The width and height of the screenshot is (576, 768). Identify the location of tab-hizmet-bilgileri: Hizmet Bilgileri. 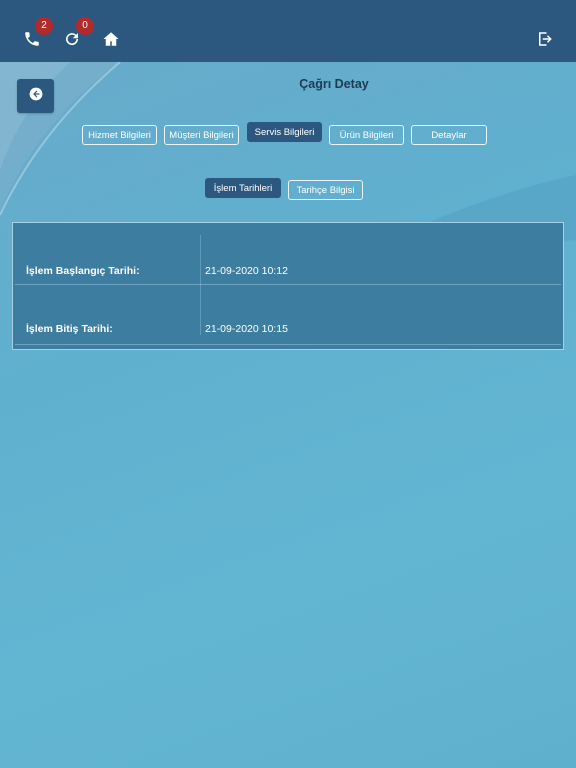
(119, 135).